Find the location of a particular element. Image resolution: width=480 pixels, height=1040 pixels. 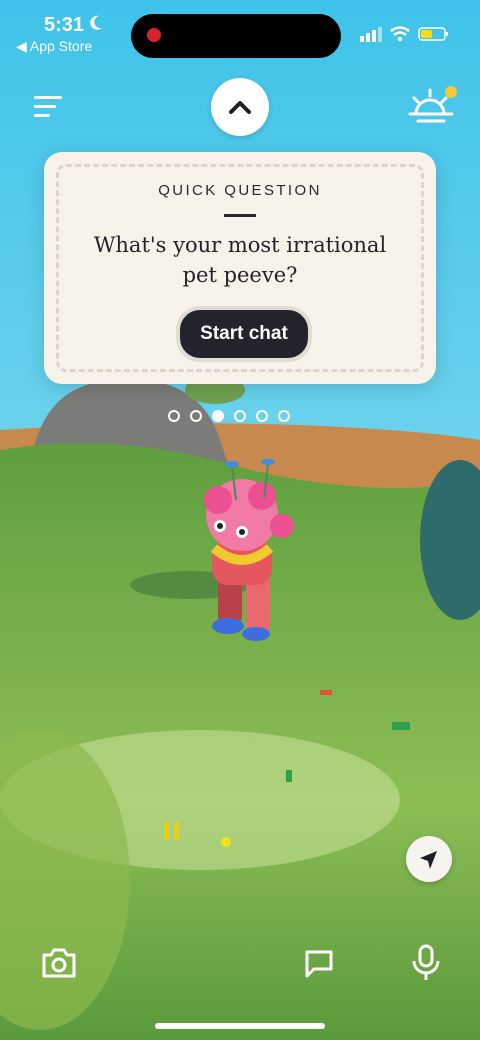

moon-icon is located at coordinates (96, 22).